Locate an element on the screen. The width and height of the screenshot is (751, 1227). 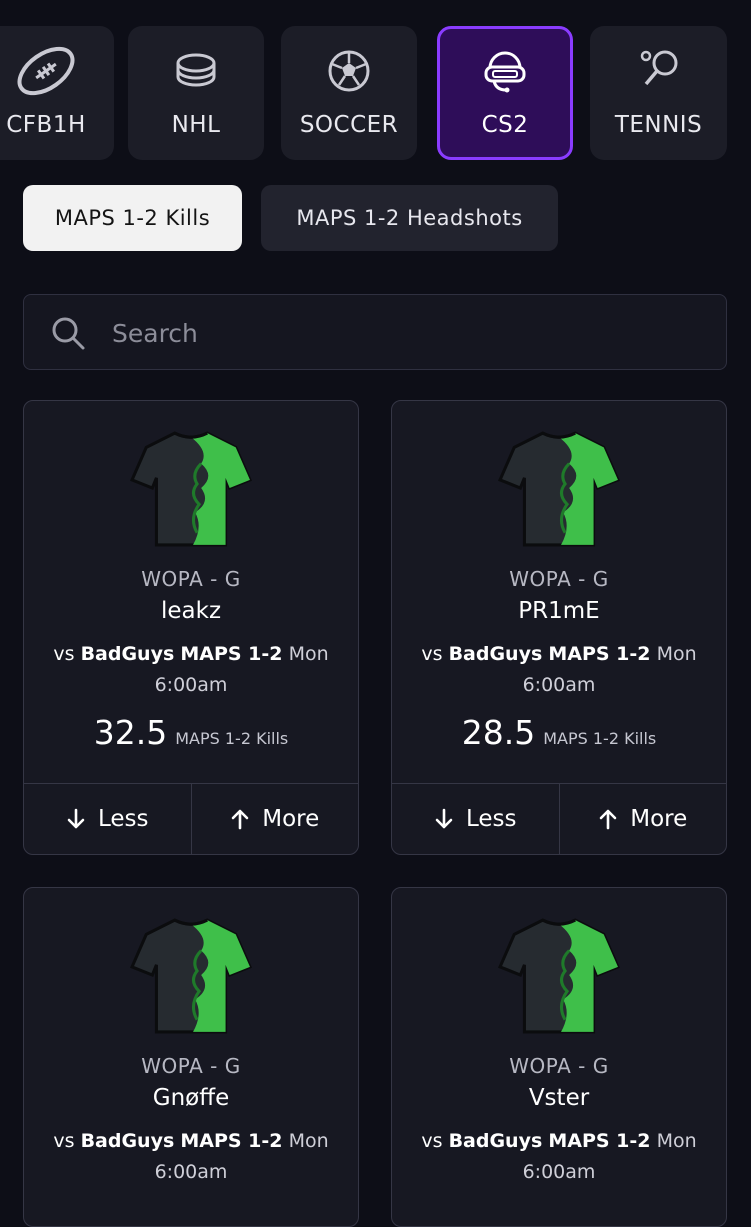
player-name: PR1mE is located at coordinates (559, 611).